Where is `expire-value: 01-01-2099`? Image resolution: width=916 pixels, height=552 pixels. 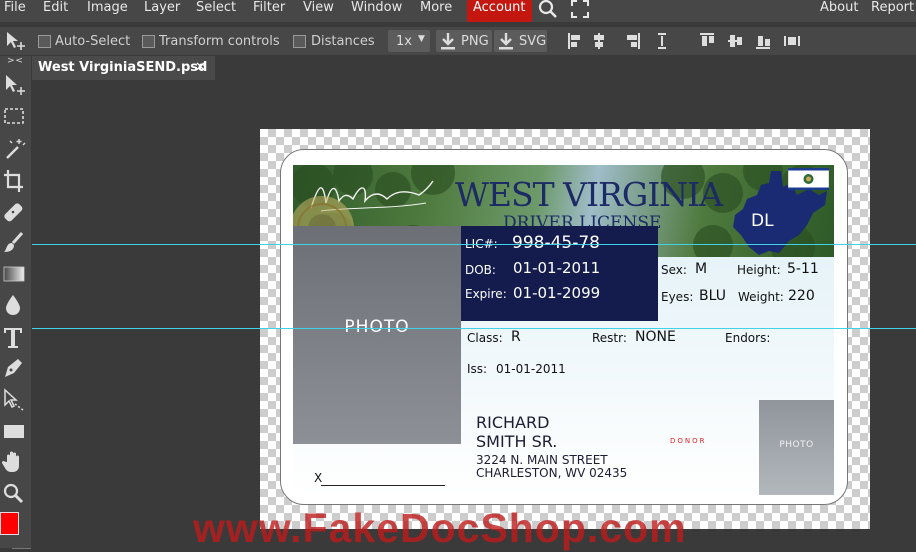 expire-value: 01-01-2099 is located at coordinates (557, 293).